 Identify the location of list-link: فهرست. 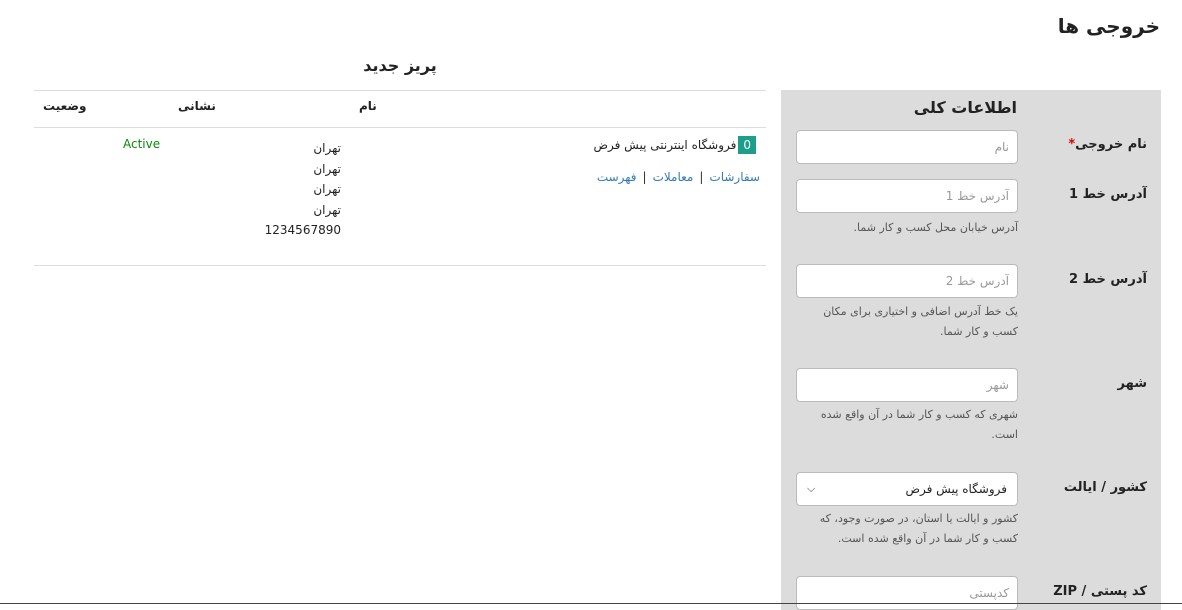
(617, 177).